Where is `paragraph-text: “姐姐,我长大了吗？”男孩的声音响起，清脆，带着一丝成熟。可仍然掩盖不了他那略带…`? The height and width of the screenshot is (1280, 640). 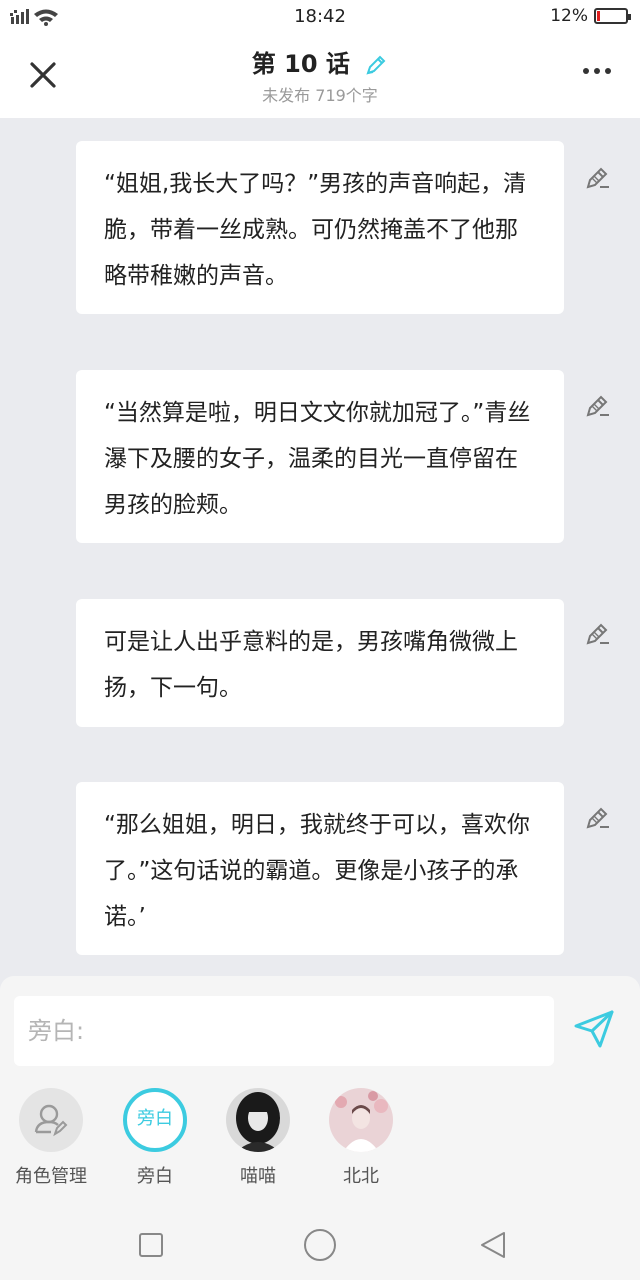 paragraph-text: “姐姐,我长大了吗？”男孩的声音响起，清脆，带着一丝成熟。可仍然掩盖不了他那略带… is located at coordinates (315, 230).